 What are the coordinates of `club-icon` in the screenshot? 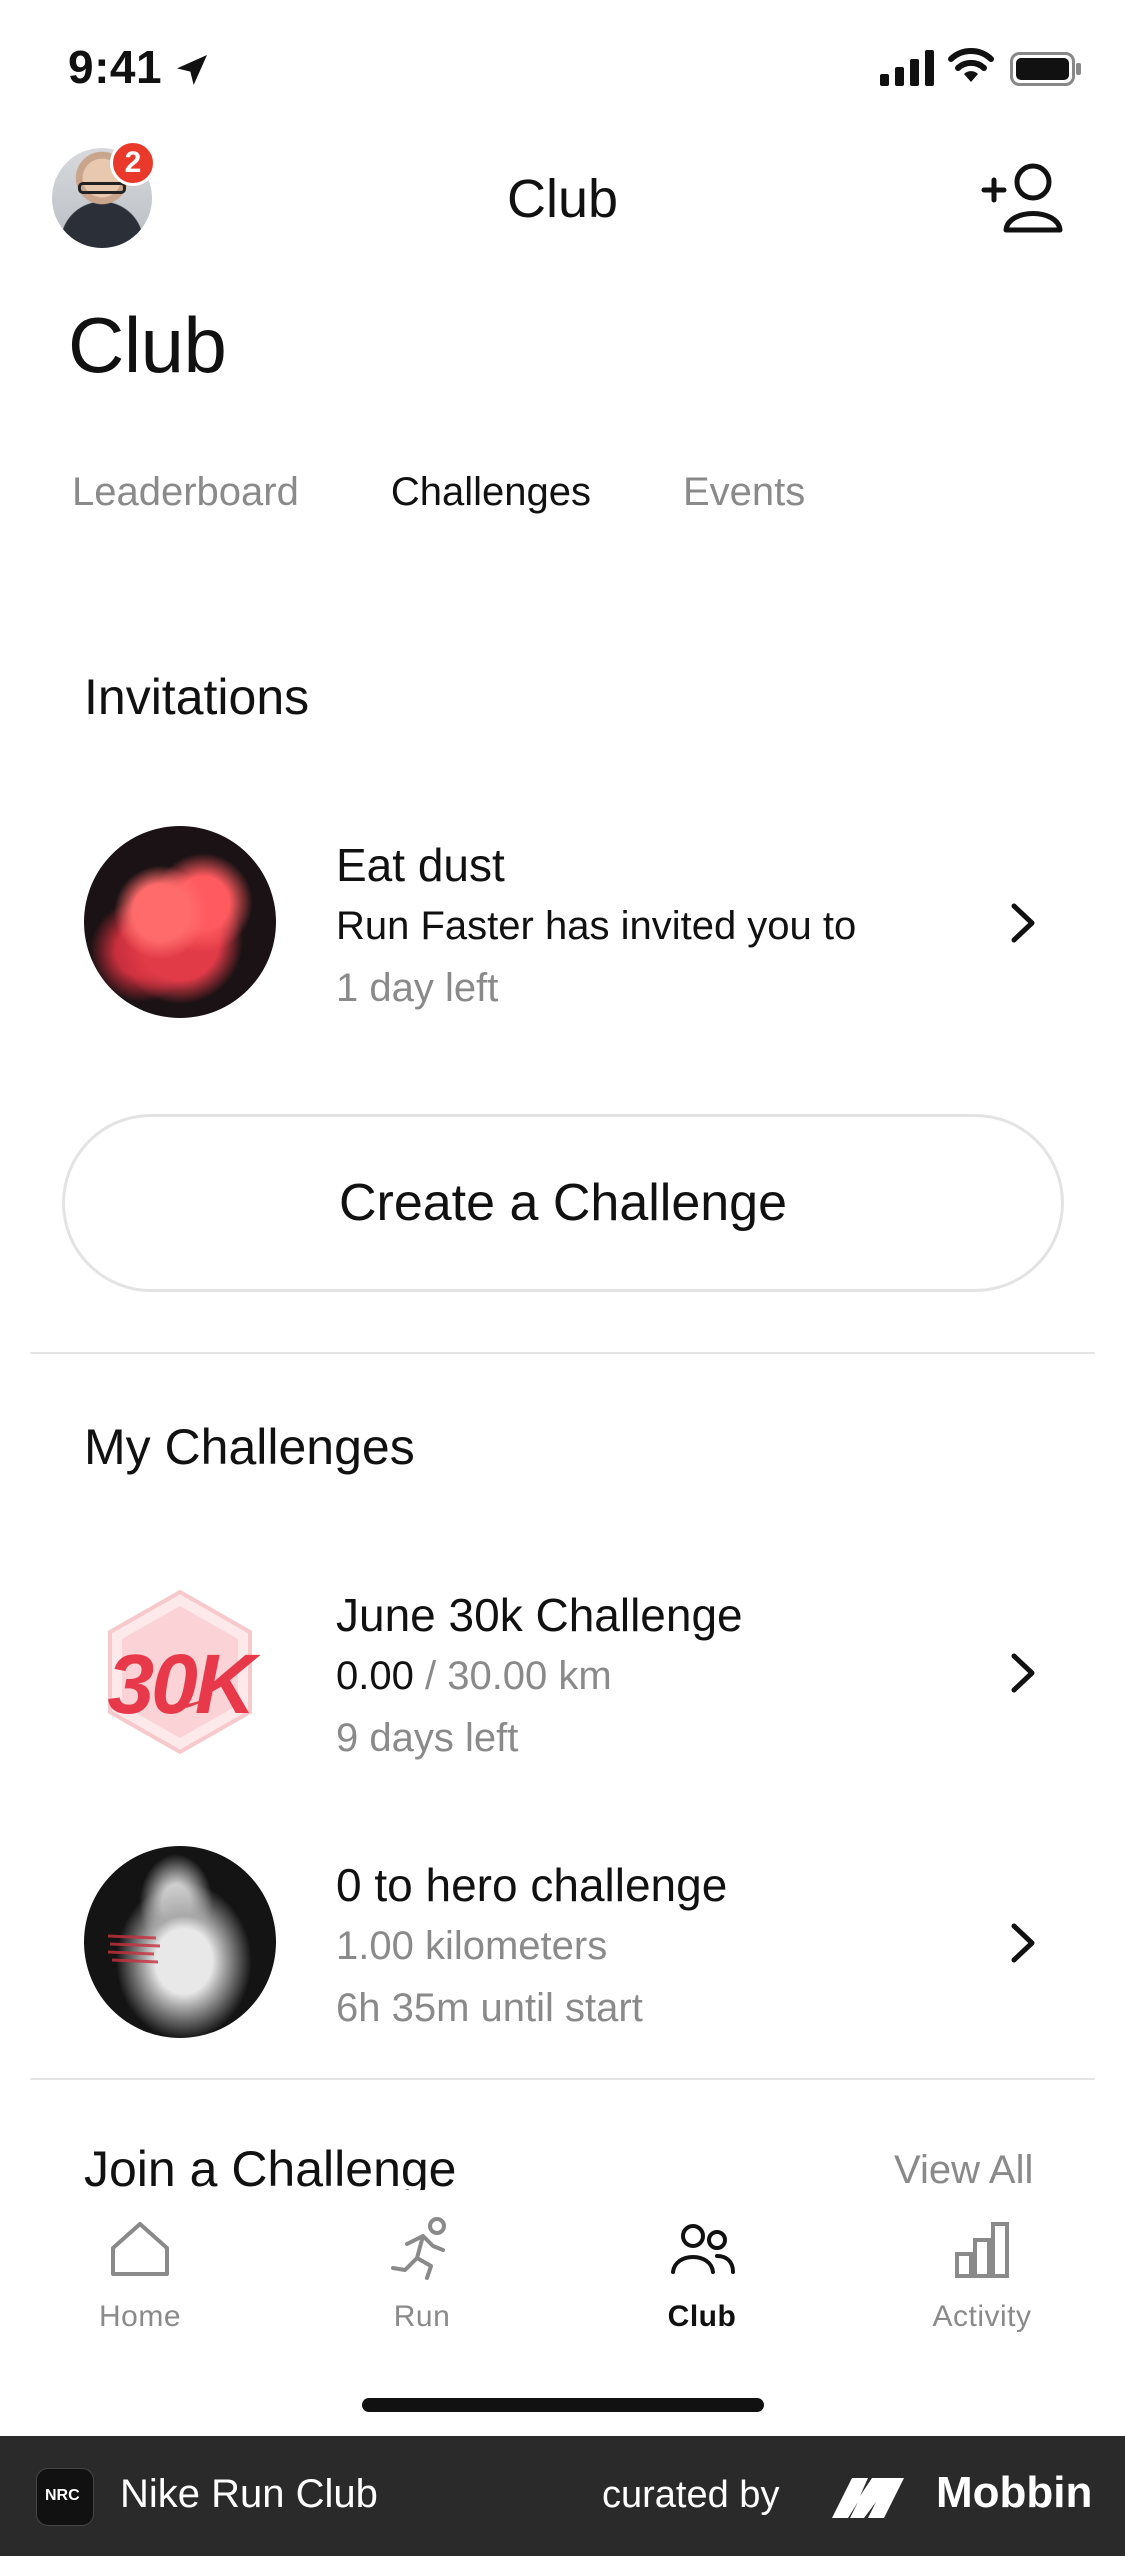 It's located at (703, 2249).